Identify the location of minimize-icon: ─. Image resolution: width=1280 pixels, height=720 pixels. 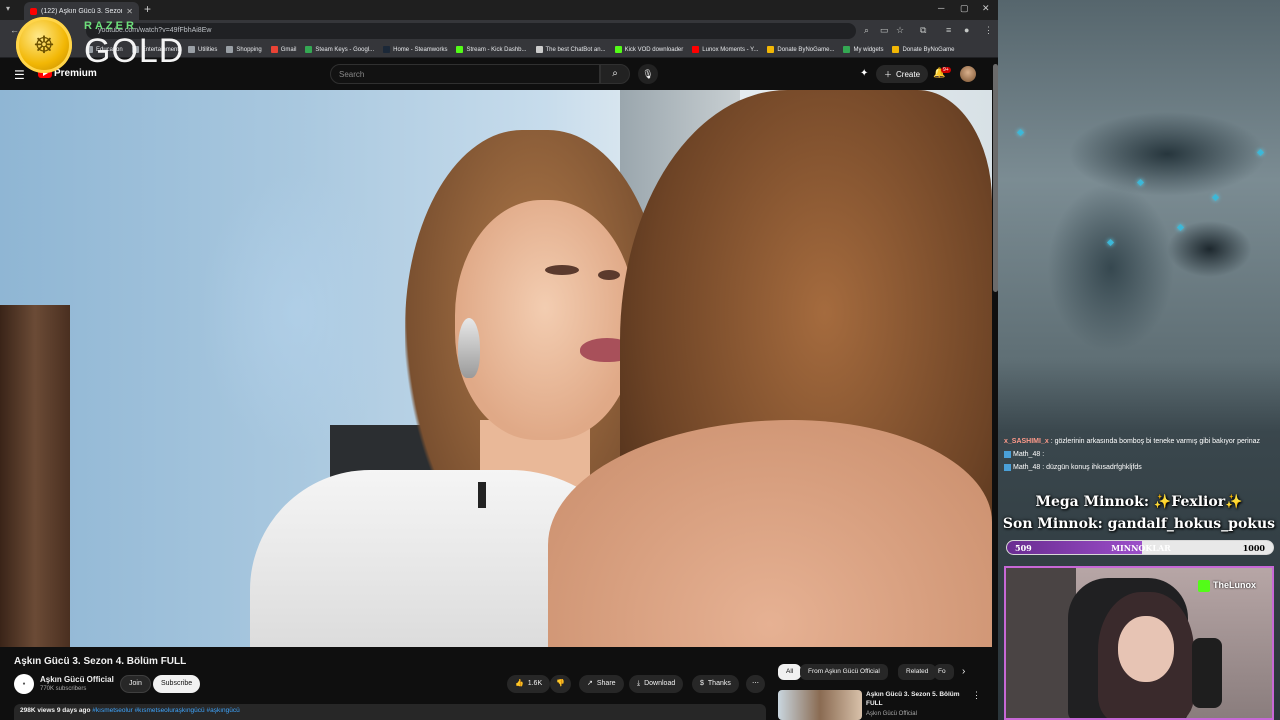
(941, 8).